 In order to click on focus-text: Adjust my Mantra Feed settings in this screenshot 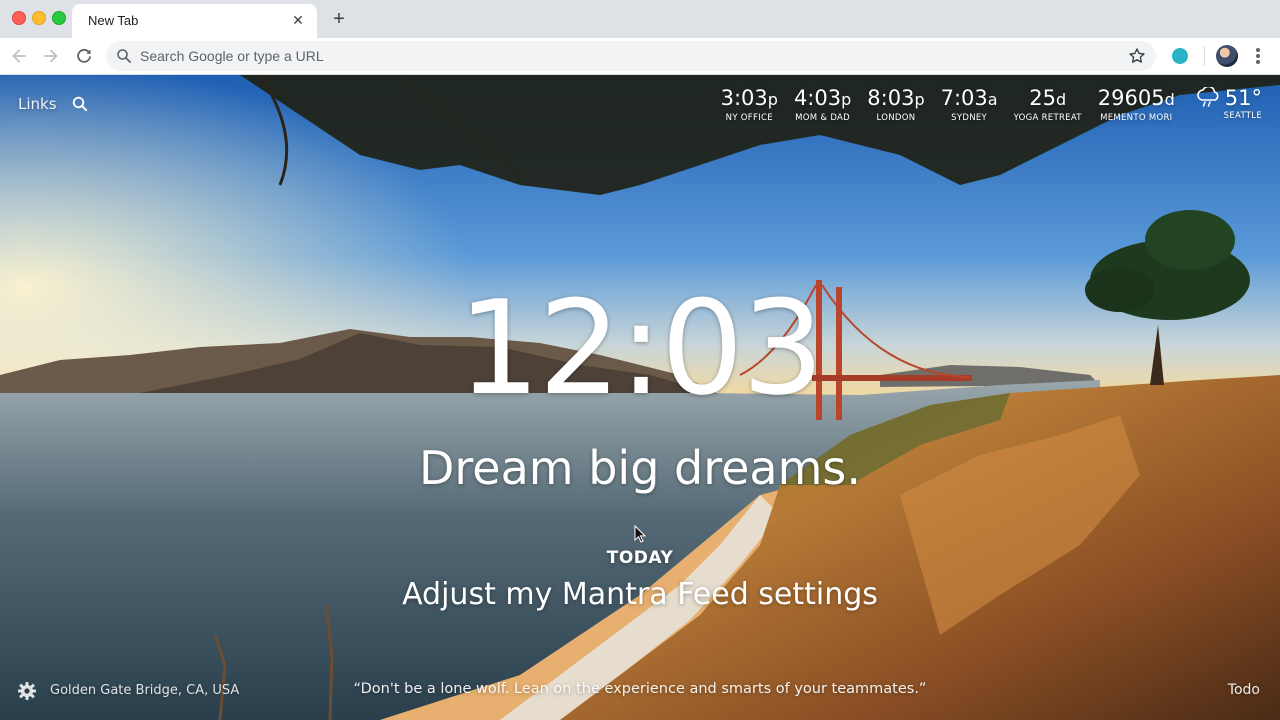, I will do `click(640, 595)`.